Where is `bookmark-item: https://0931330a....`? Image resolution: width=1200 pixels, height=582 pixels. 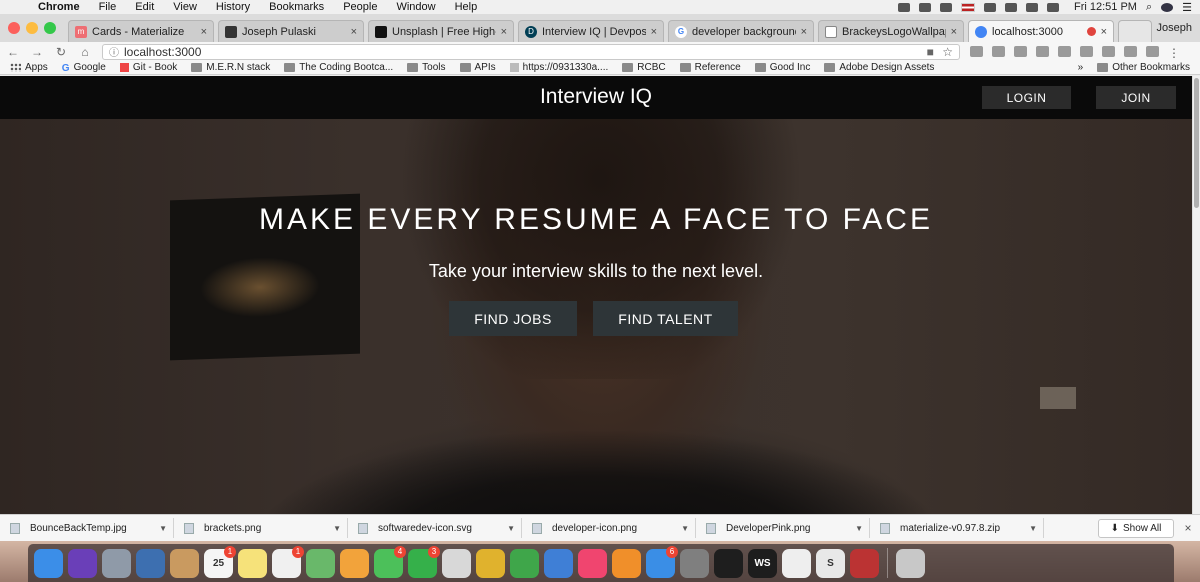 bookmark-item: https://0931330a.... is located at coordinates (558, 67).